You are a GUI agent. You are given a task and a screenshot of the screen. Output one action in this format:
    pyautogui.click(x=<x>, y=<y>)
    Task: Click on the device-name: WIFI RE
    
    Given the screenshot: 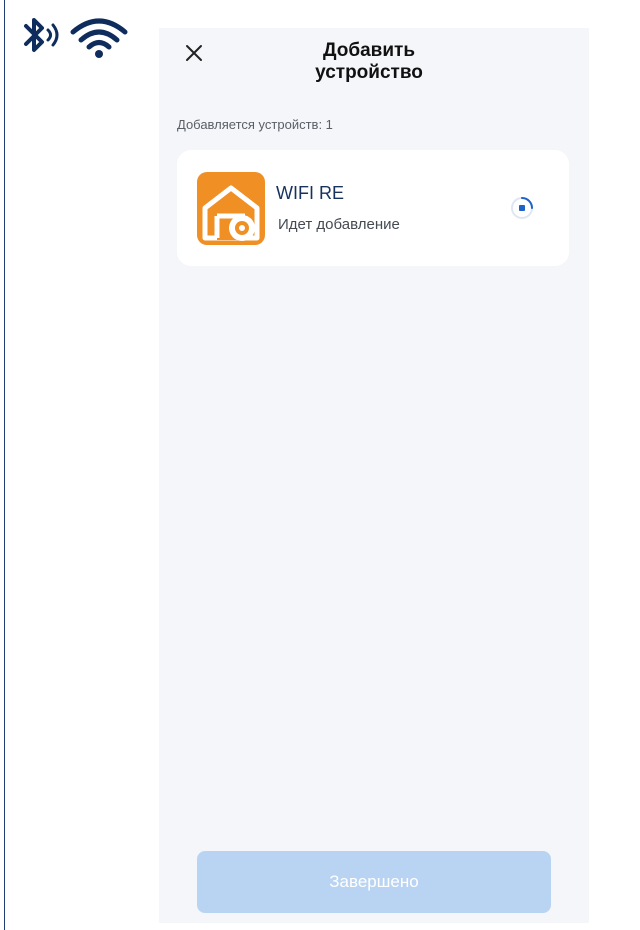 What is the action you would take?
    pyautogui.click(x=310, y=193)
    